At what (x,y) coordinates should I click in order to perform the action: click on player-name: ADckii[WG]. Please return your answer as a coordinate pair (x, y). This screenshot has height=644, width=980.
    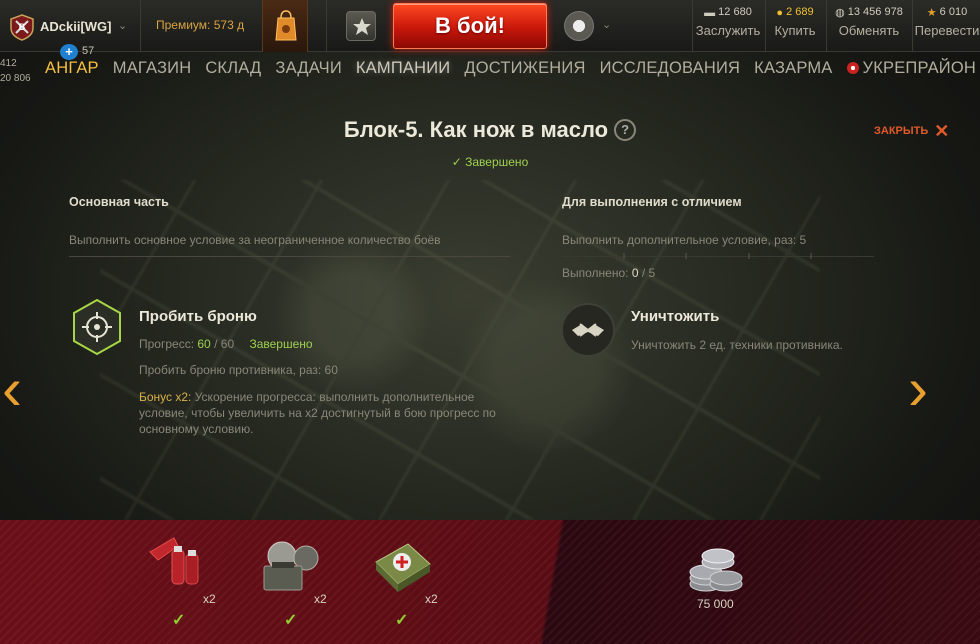
    Looking at the image, I should click on (76, 26).